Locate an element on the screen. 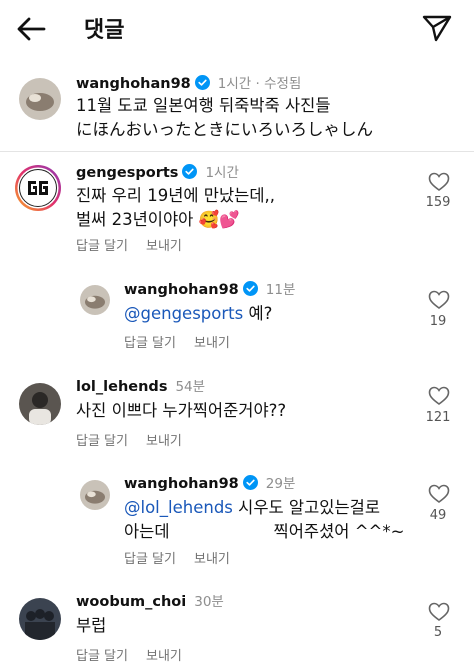 The height and width of the screenshot is (671, 474). divider is located at coordinates (237, 151).